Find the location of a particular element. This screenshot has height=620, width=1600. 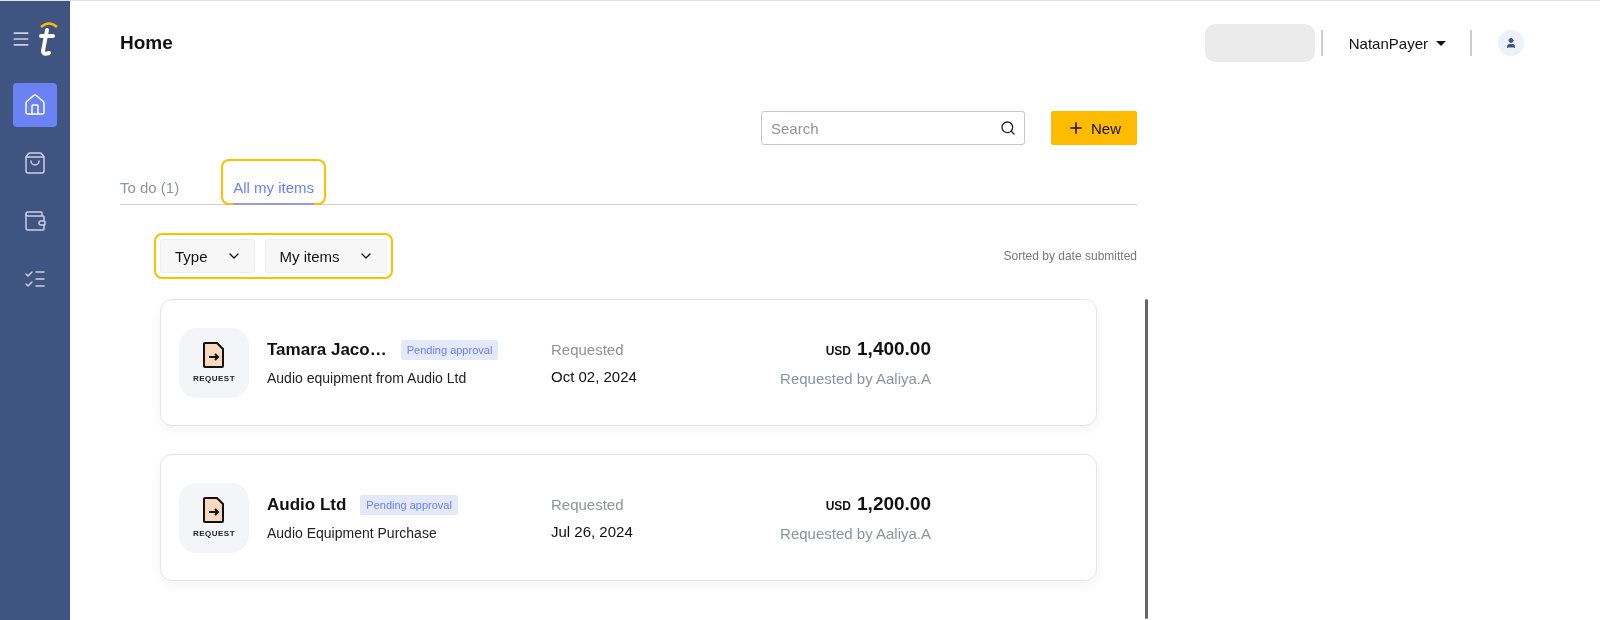

user-icon is located at coordinates (1511, 43).